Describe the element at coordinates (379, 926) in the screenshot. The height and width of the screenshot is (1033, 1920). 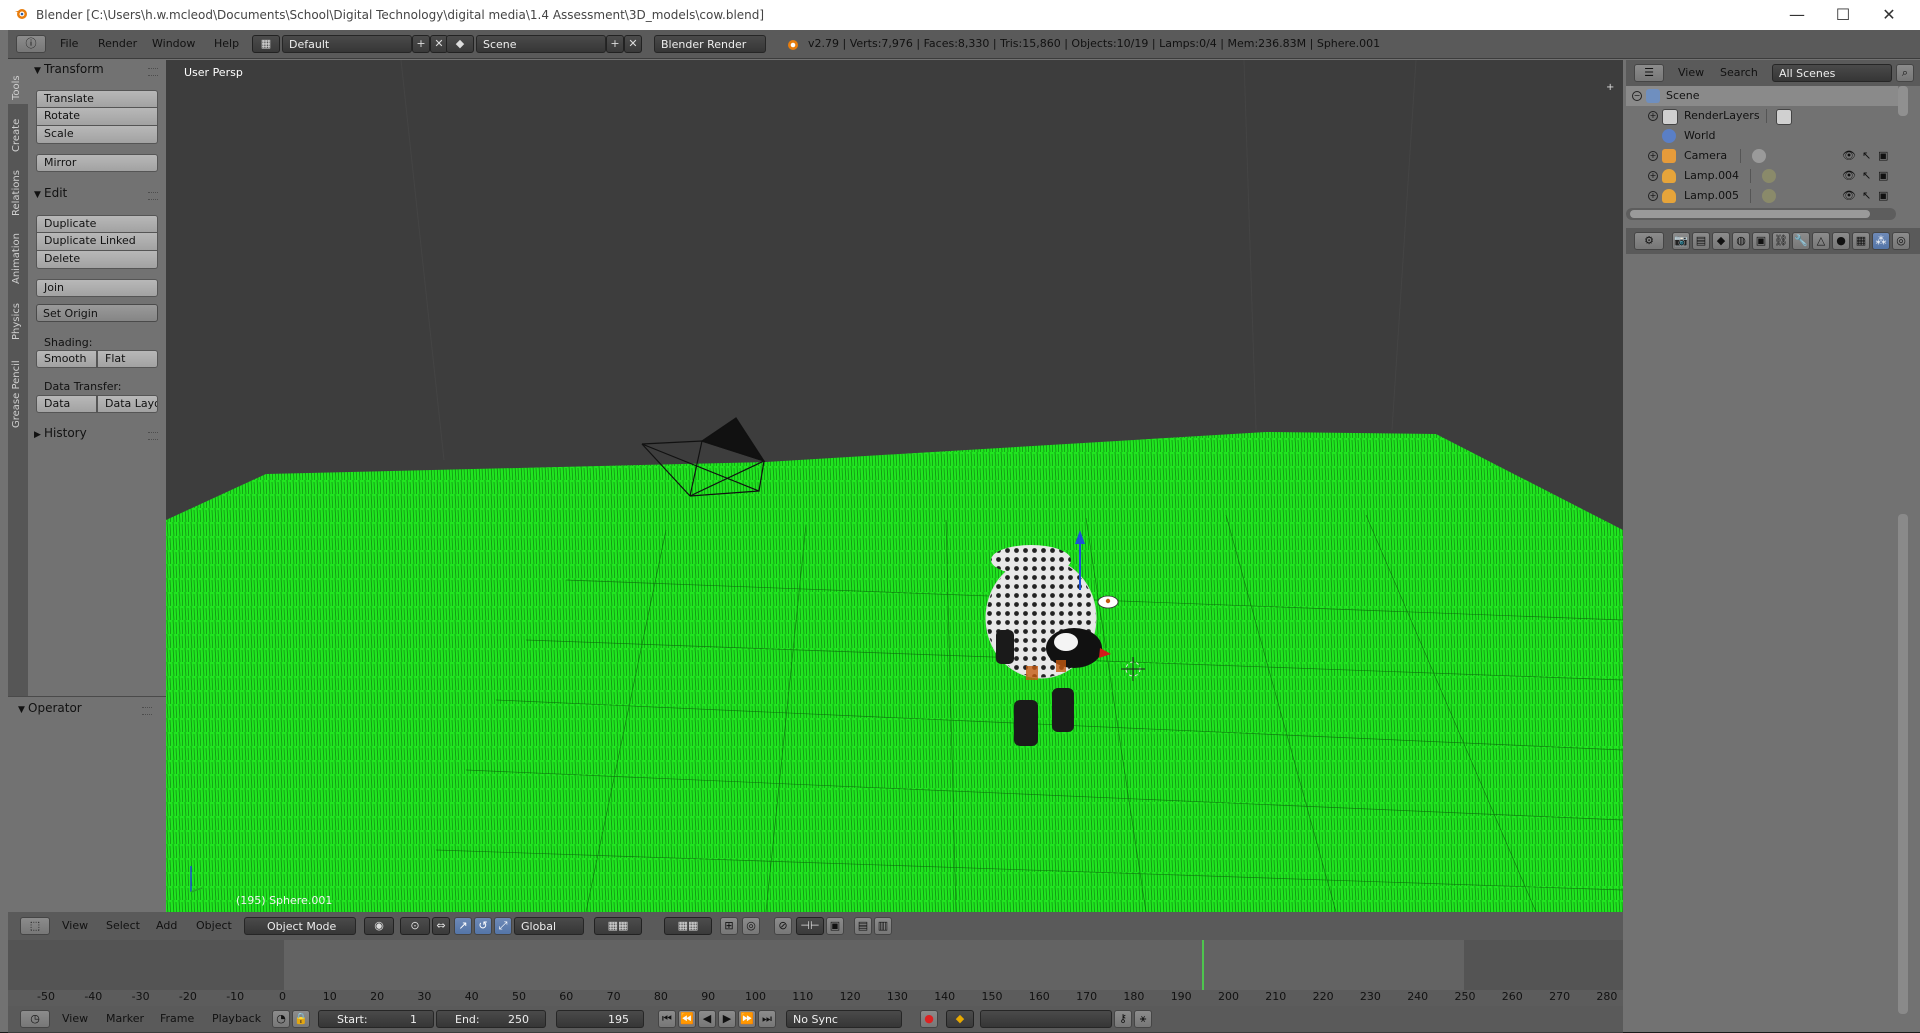
I see `viewport-shading-icon: ◉` at that location.